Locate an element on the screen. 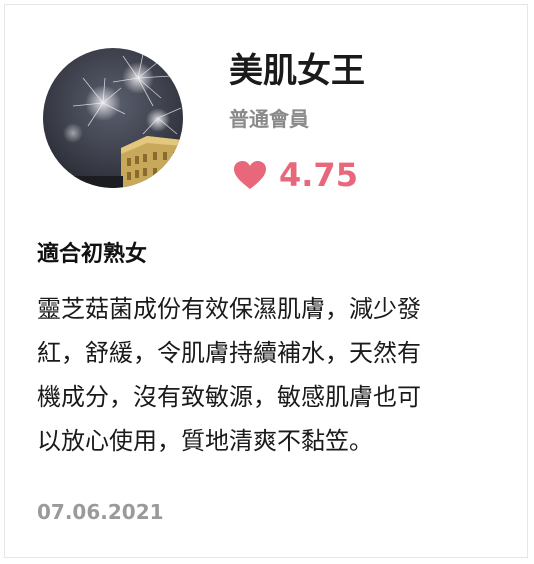  avatar is located at coordinates (113, 118).